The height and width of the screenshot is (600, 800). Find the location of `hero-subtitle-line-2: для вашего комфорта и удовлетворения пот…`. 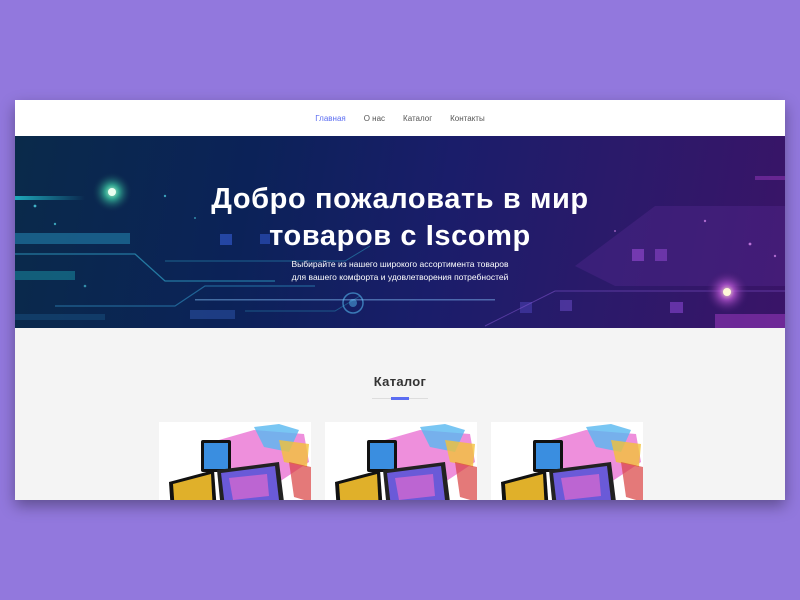

hero-subtitle-line-2: для вашего комфорта и удовлетворения пот… is located at coordinates (400, 277).